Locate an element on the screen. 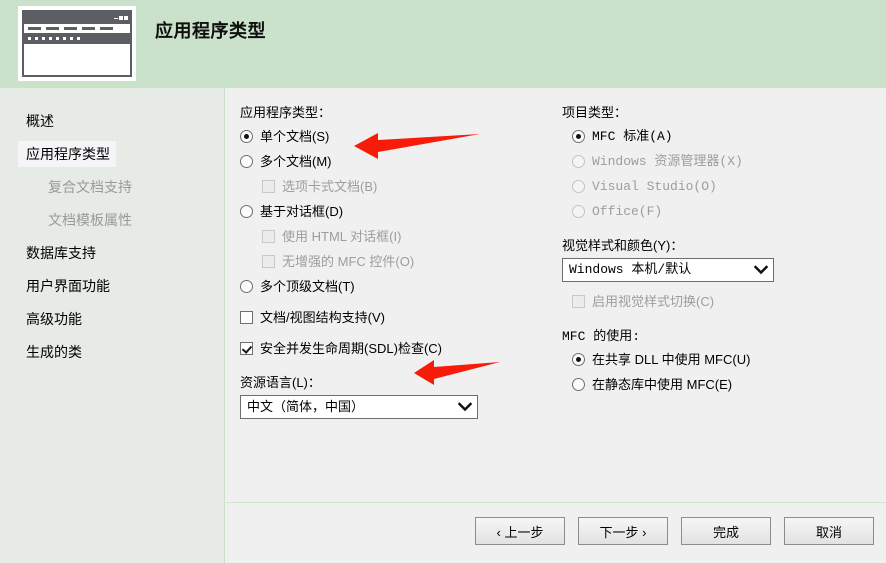 This screenshot has width=886, height=563. close-glyph is located at coordinates (126, 17).